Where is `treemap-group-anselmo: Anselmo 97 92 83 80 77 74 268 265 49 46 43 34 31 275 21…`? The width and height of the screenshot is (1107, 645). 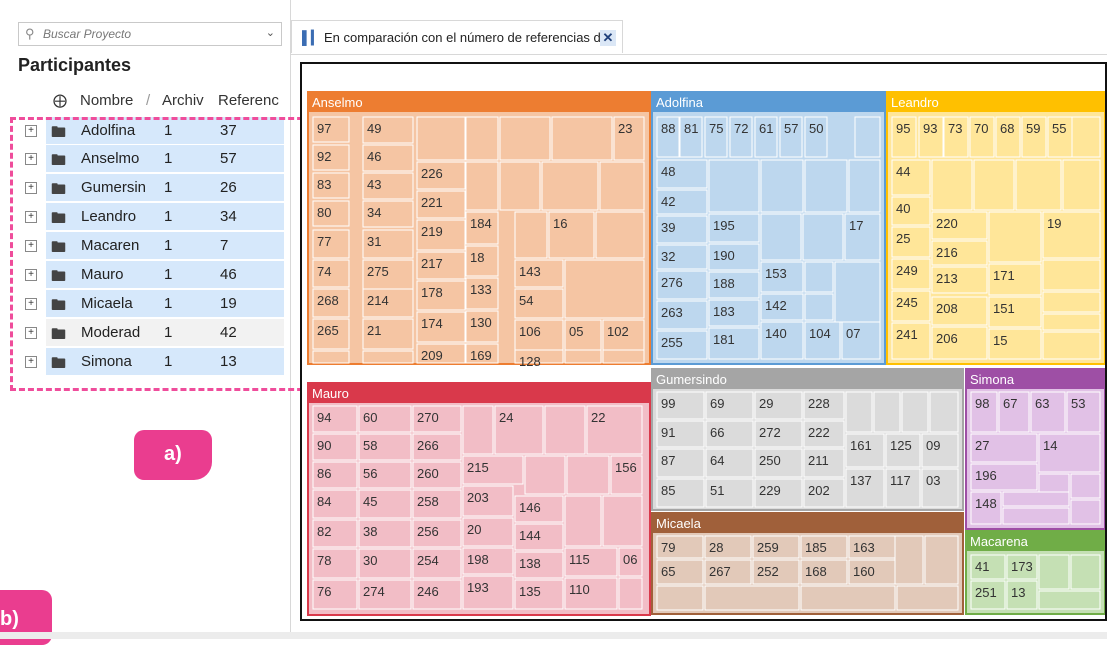
treemap-group-anselmo: Anselmo 97 92 83 80 77 74 268 265 49 46 43 34 31 275 21… is located at coordinates (479, 230).